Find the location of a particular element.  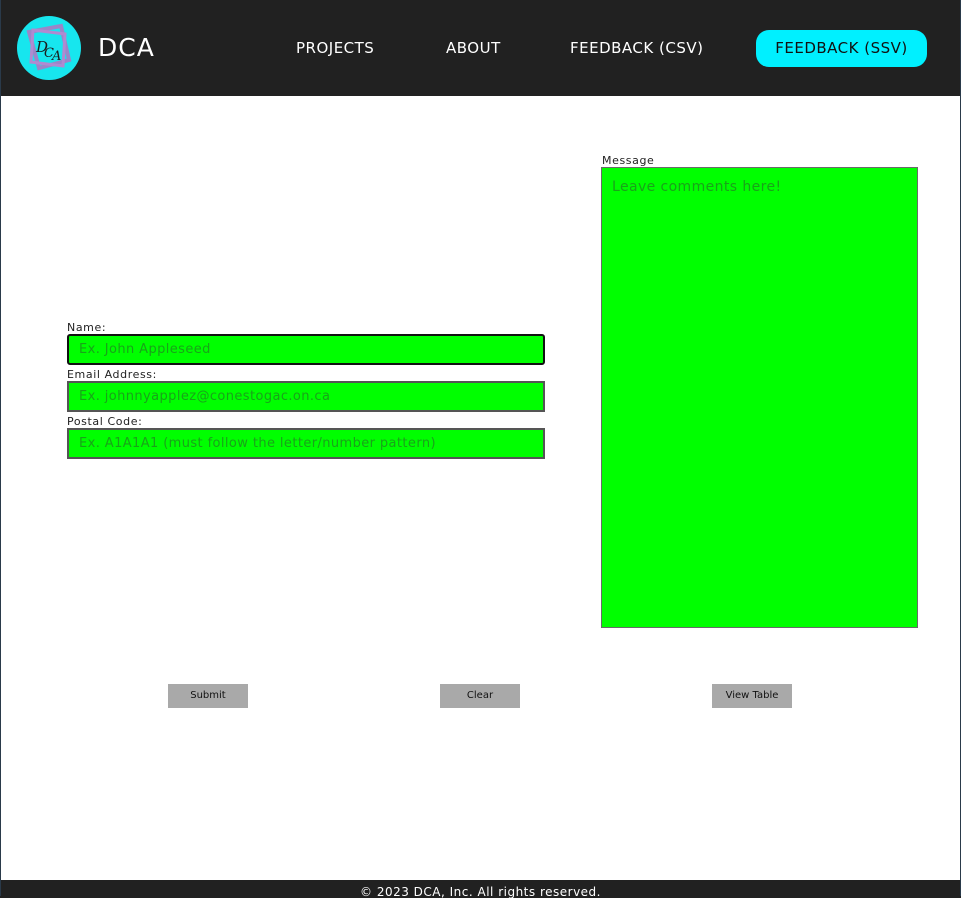

submit-button: Submit is located at coordinates (208, 696).